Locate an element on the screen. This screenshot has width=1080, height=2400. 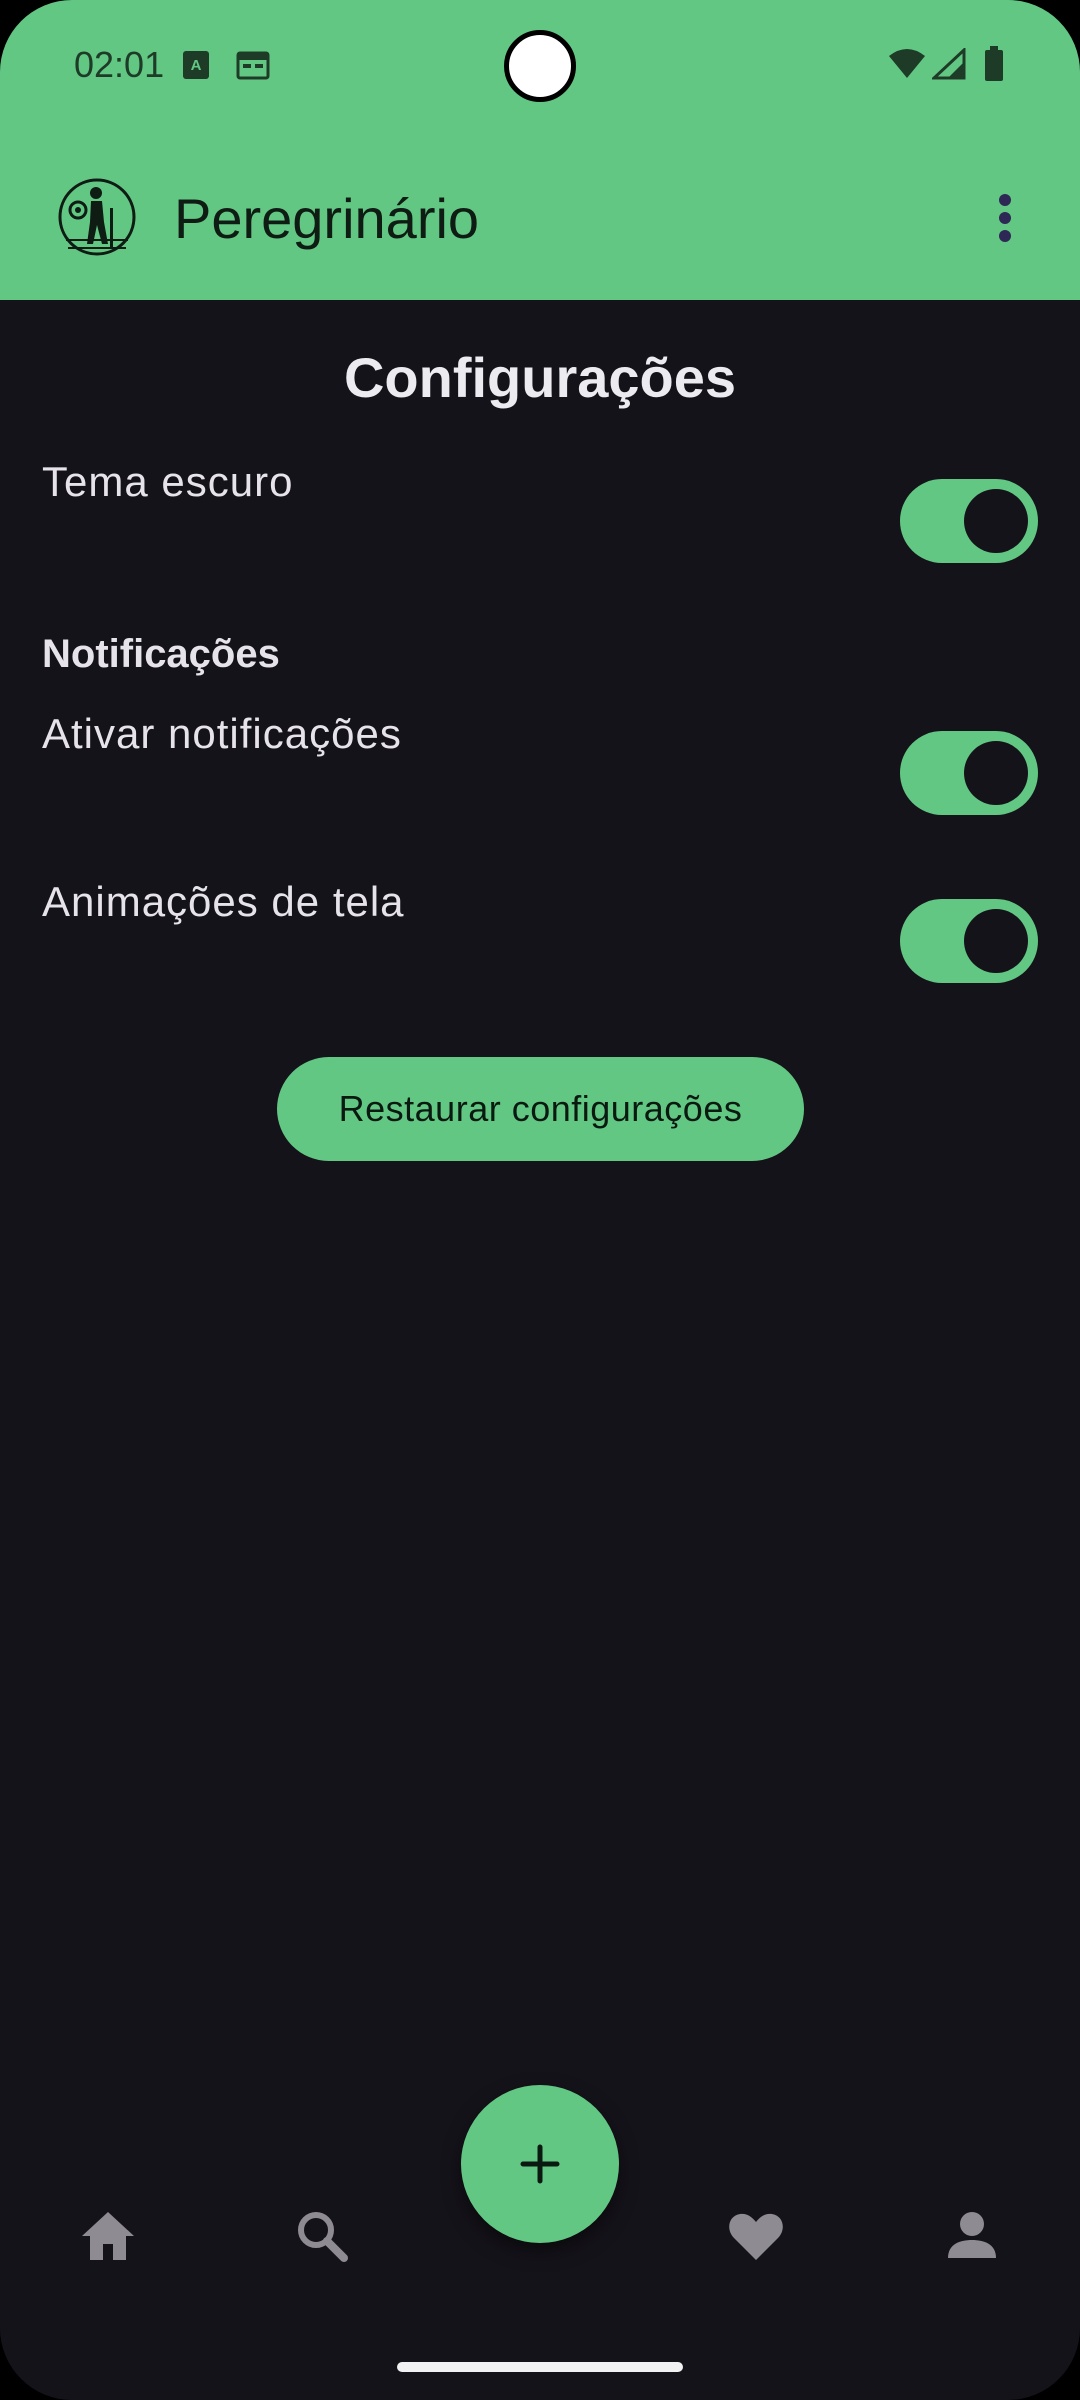
restore-settings-button: Restaurar configurações is located at coordinates (540, 1109).